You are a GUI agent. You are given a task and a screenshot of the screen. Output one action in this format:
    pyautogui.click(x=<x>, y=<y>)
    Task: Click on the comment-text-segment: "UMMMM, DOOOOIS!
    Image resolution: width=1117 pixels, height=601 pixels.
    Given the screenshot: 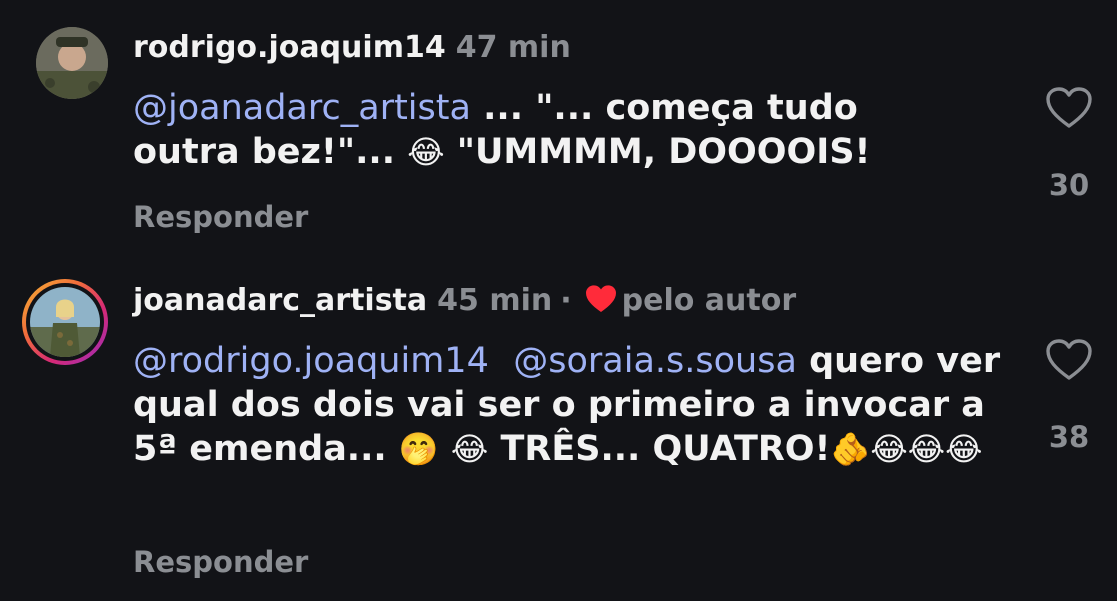 What is the action you would take?
    pyautogui.click(x=657, y=152)
    